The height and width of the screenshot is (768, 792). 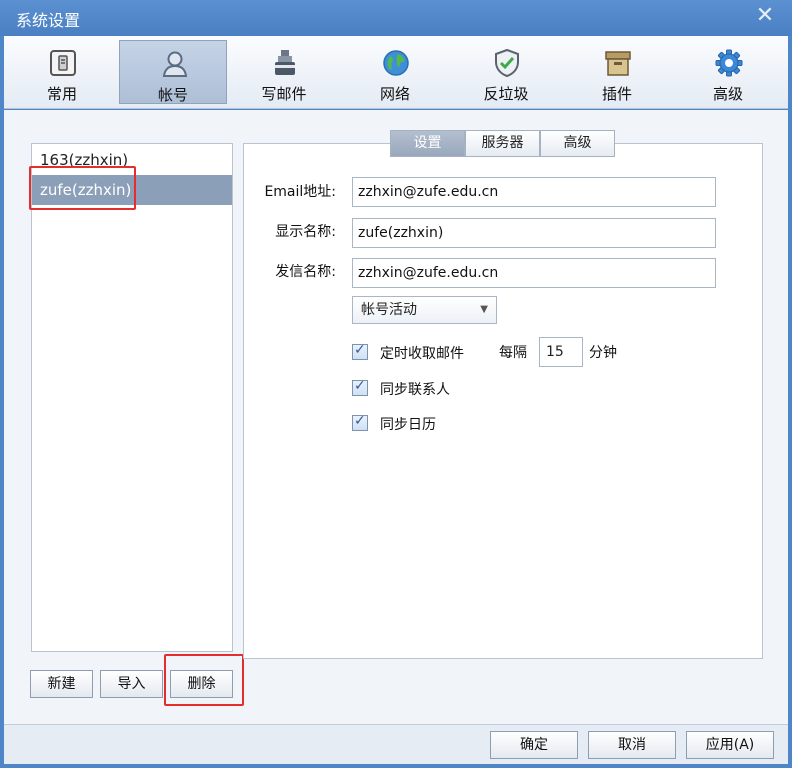 What do you see at coordinates (132, 160) in the screenshot?
I see `list-item: 163(zzhxin)` at bounding box center [132, 160].